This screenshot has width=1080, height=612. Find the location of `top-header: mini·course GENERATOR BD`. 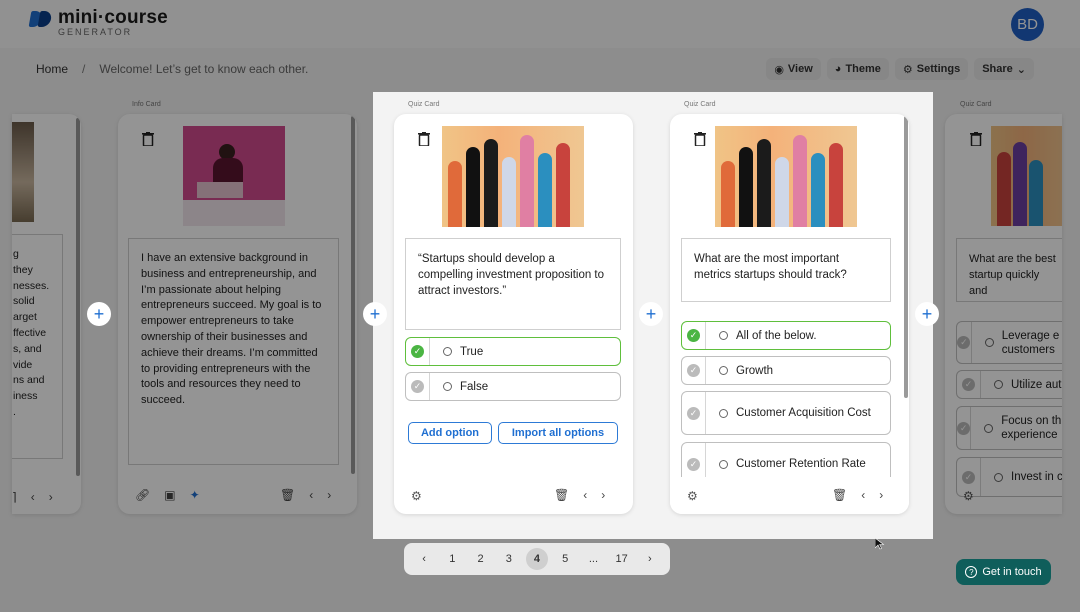

top-header: mini·course GENERATOR BD is located at coordinates (540, 24).